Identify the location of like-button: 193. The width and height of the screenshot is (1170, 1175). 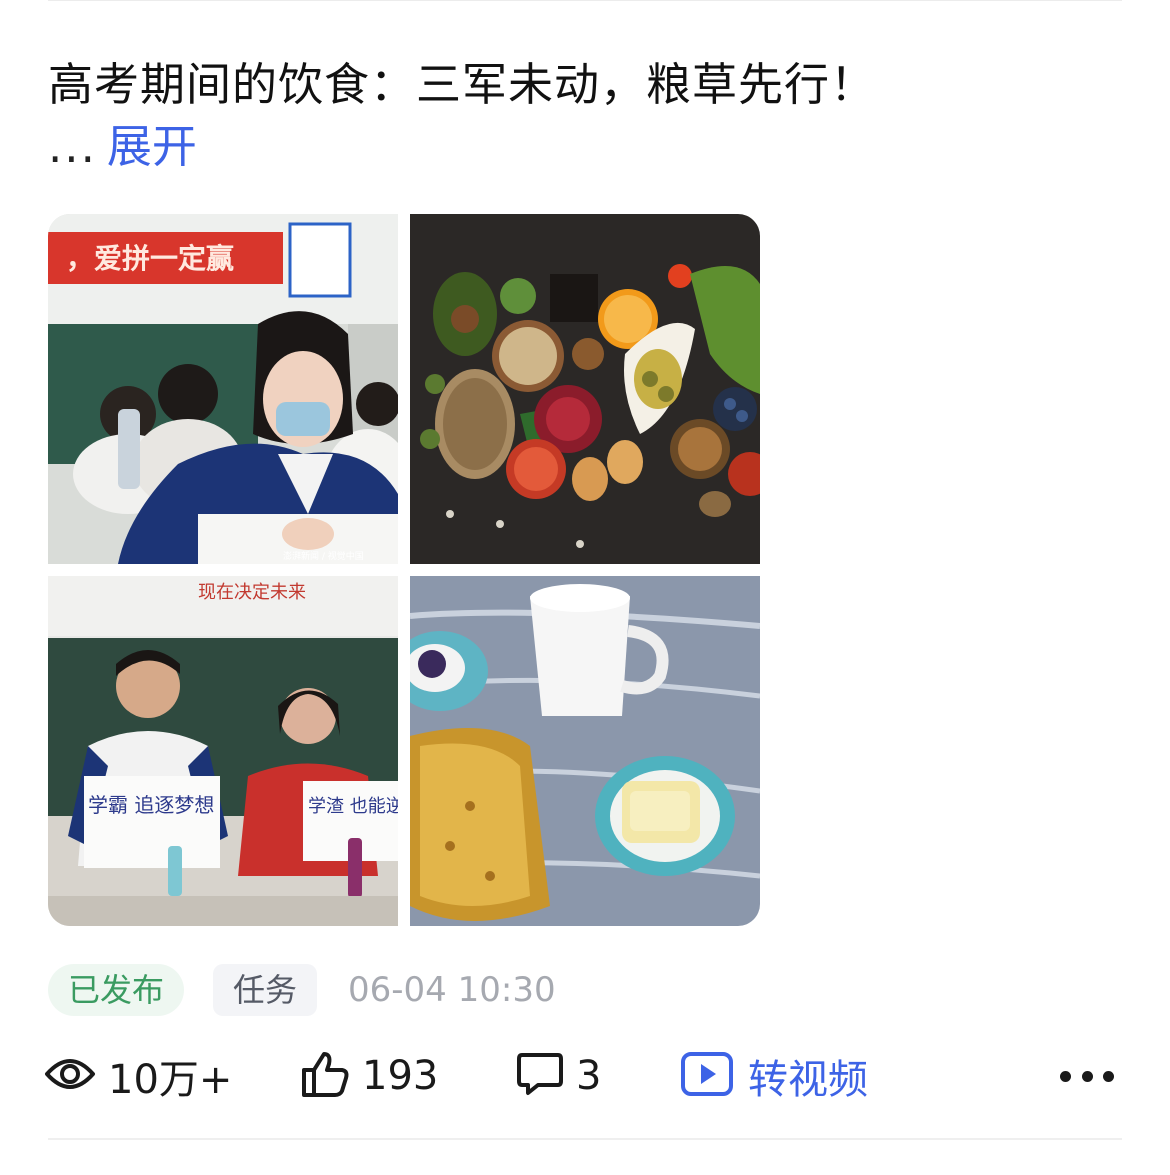
(369, 1076).